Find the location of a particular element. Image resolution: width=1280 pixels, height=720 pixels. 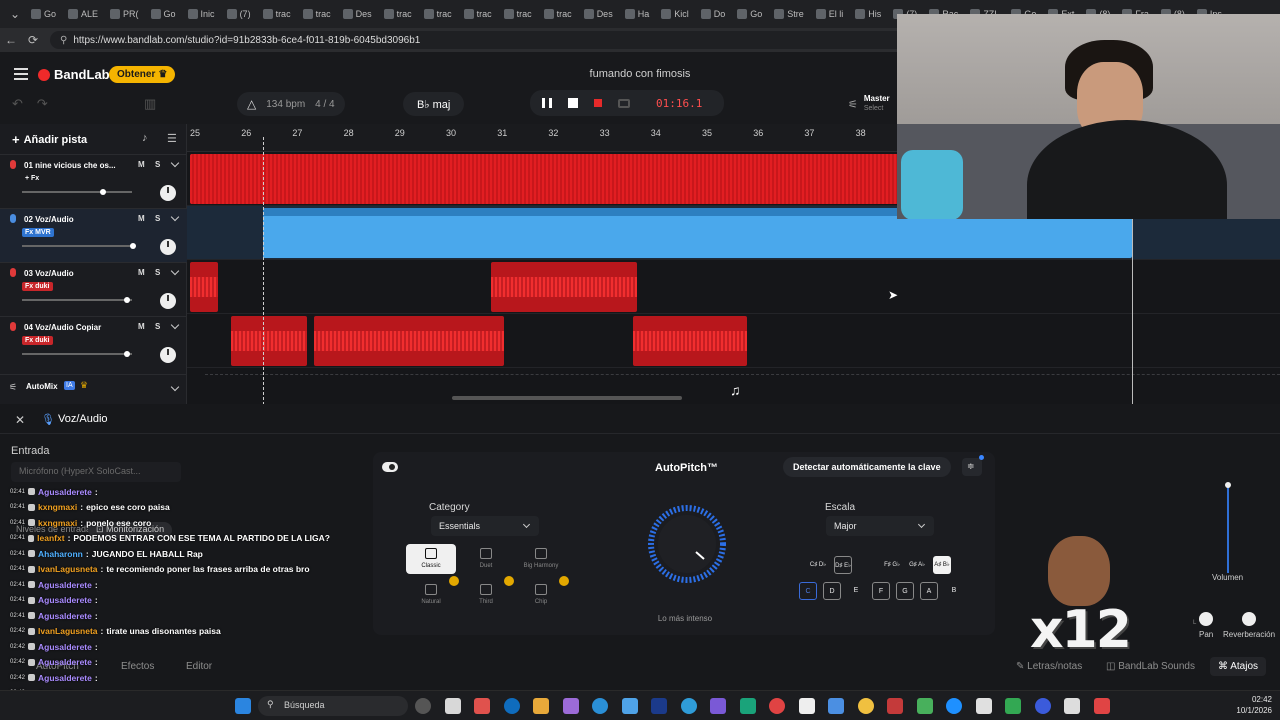

key-natural-button: F is located at coordinates (881, 591).